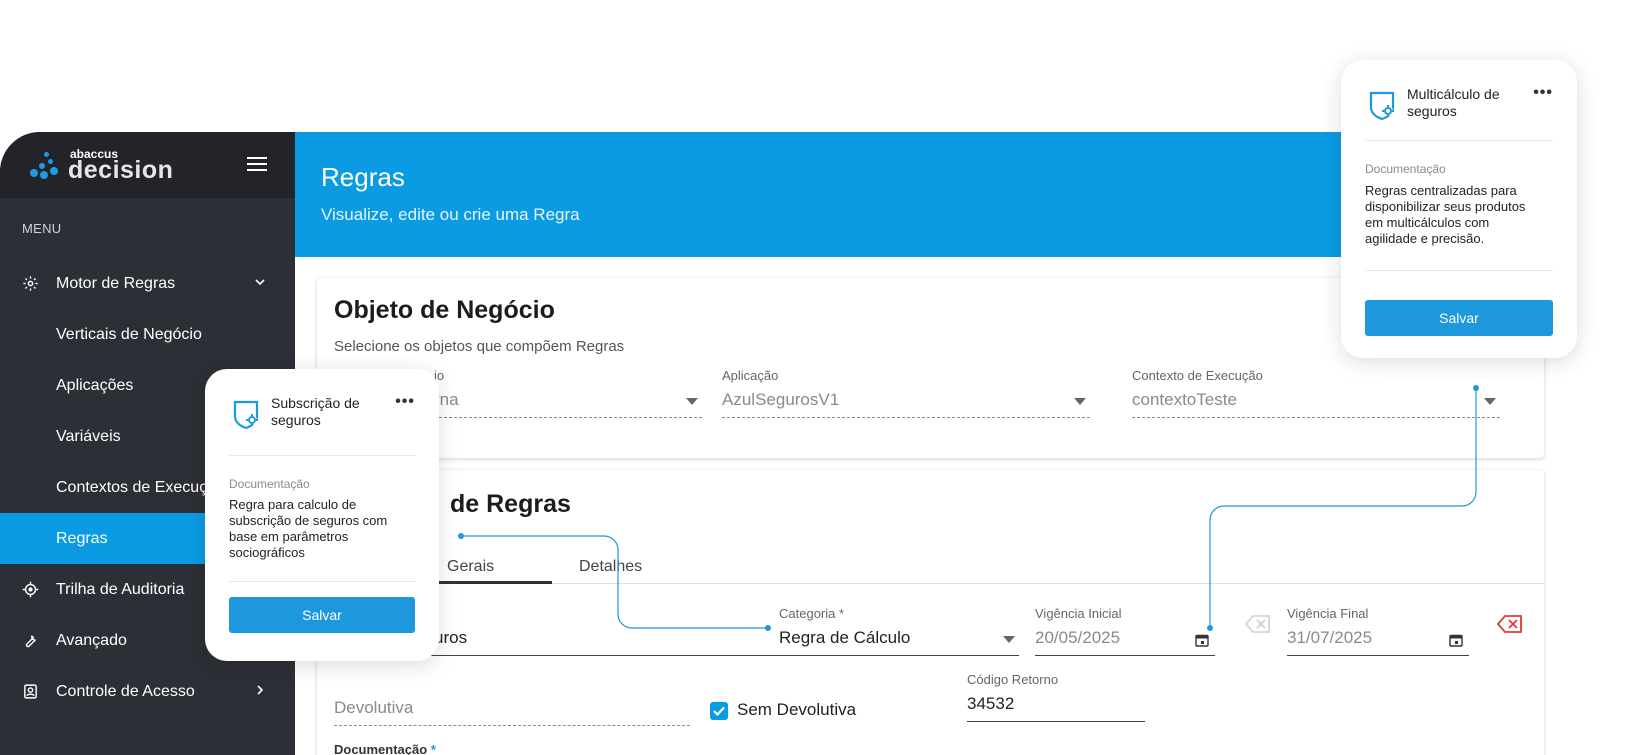 The width and height of the screenshot is (1646, 755). I want to click on field-value: 20/05/2025, so click(1078, 637).